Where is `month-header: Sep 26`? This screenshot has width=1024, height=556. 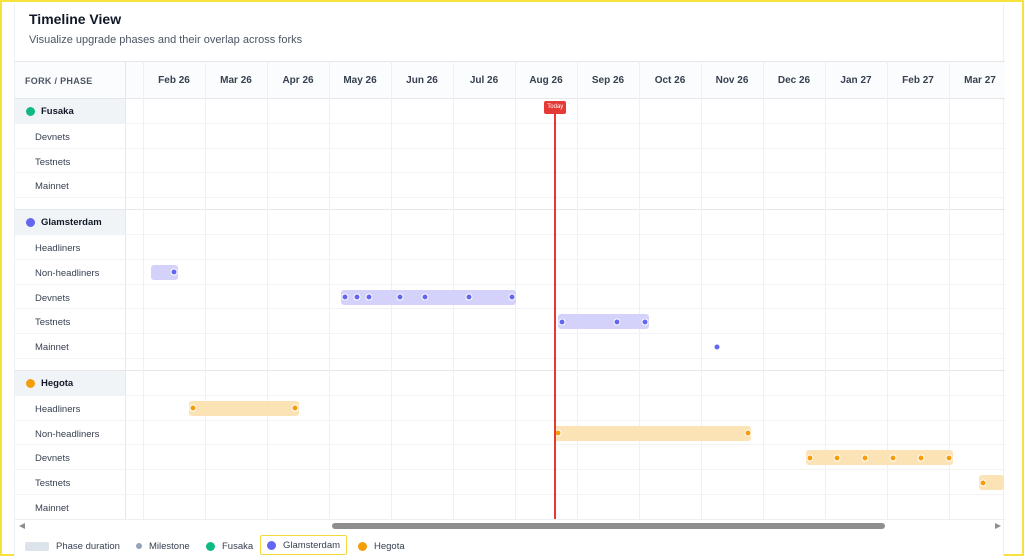 month-header: Sep 26 is located at coordinates (608, 80).